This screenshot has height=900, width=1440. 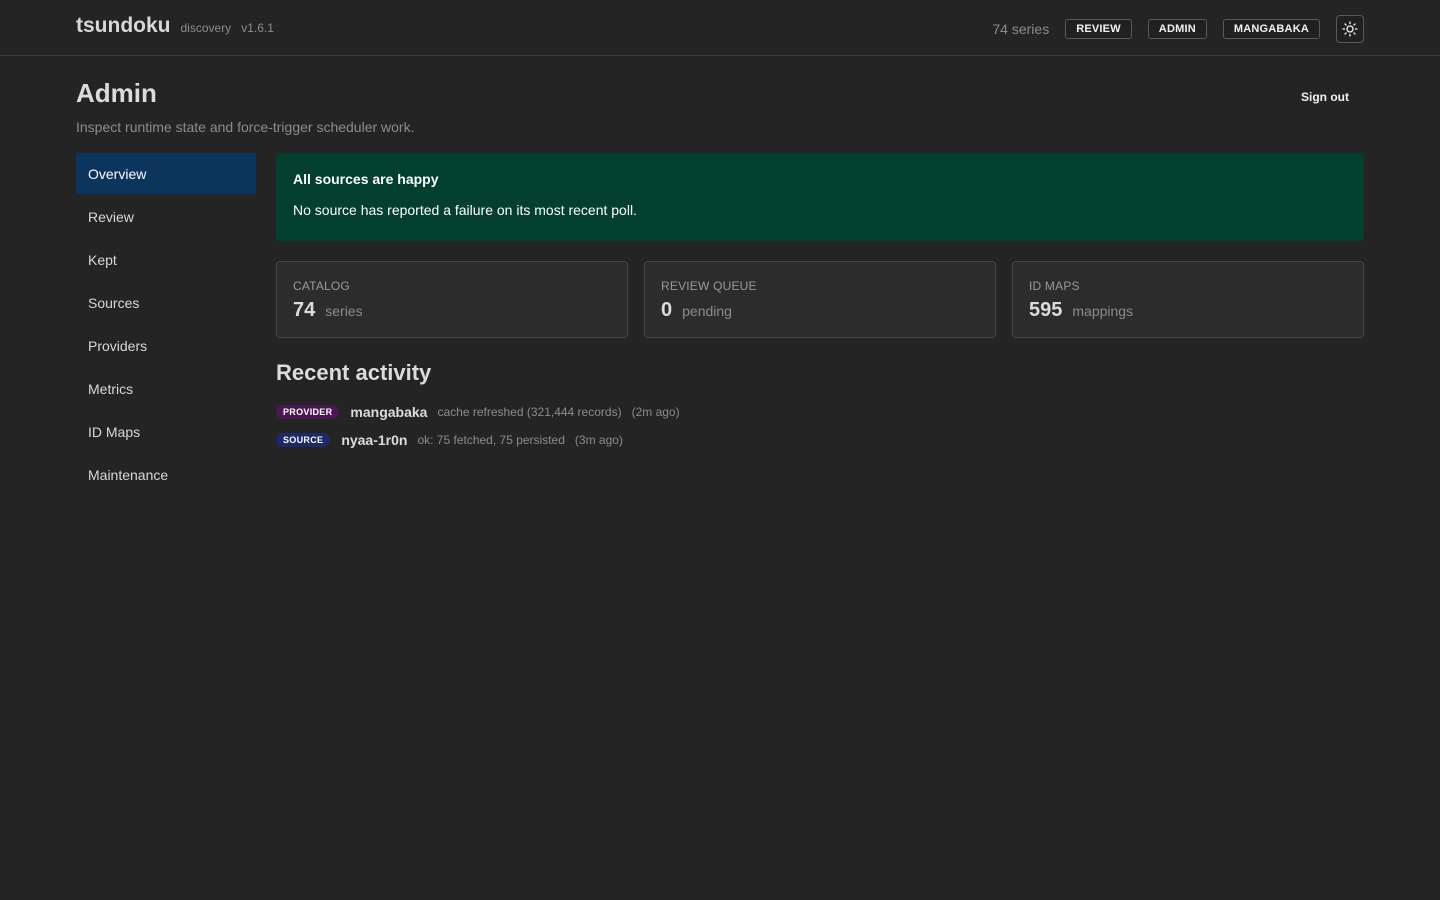 What do you see at coordinates (389, 412) in the screenshot?
I see `activity-name: mangabaka` at bounding box center [389, 412].